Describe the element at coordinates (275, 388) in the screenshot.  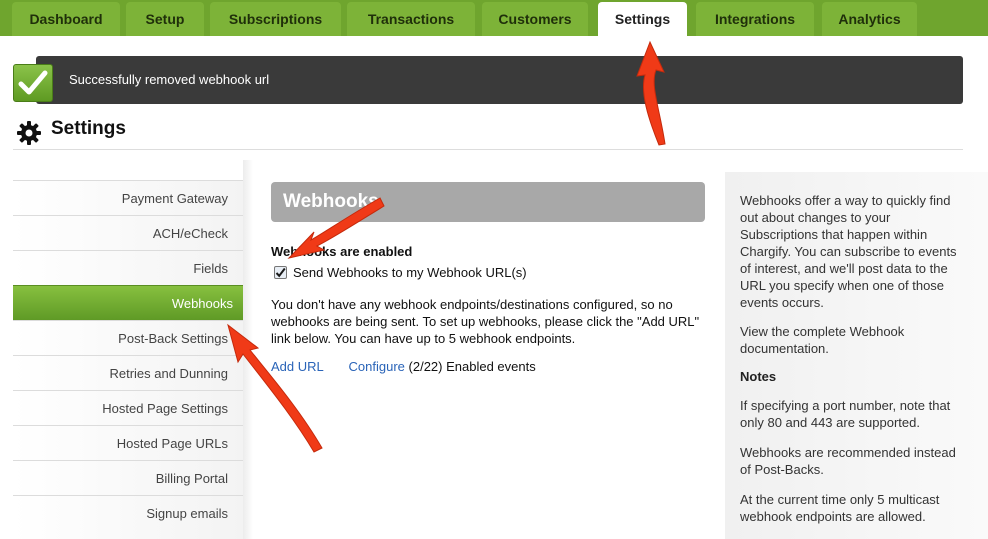
I see `arrow-to-webhooks-sidebar-icon` at that location.